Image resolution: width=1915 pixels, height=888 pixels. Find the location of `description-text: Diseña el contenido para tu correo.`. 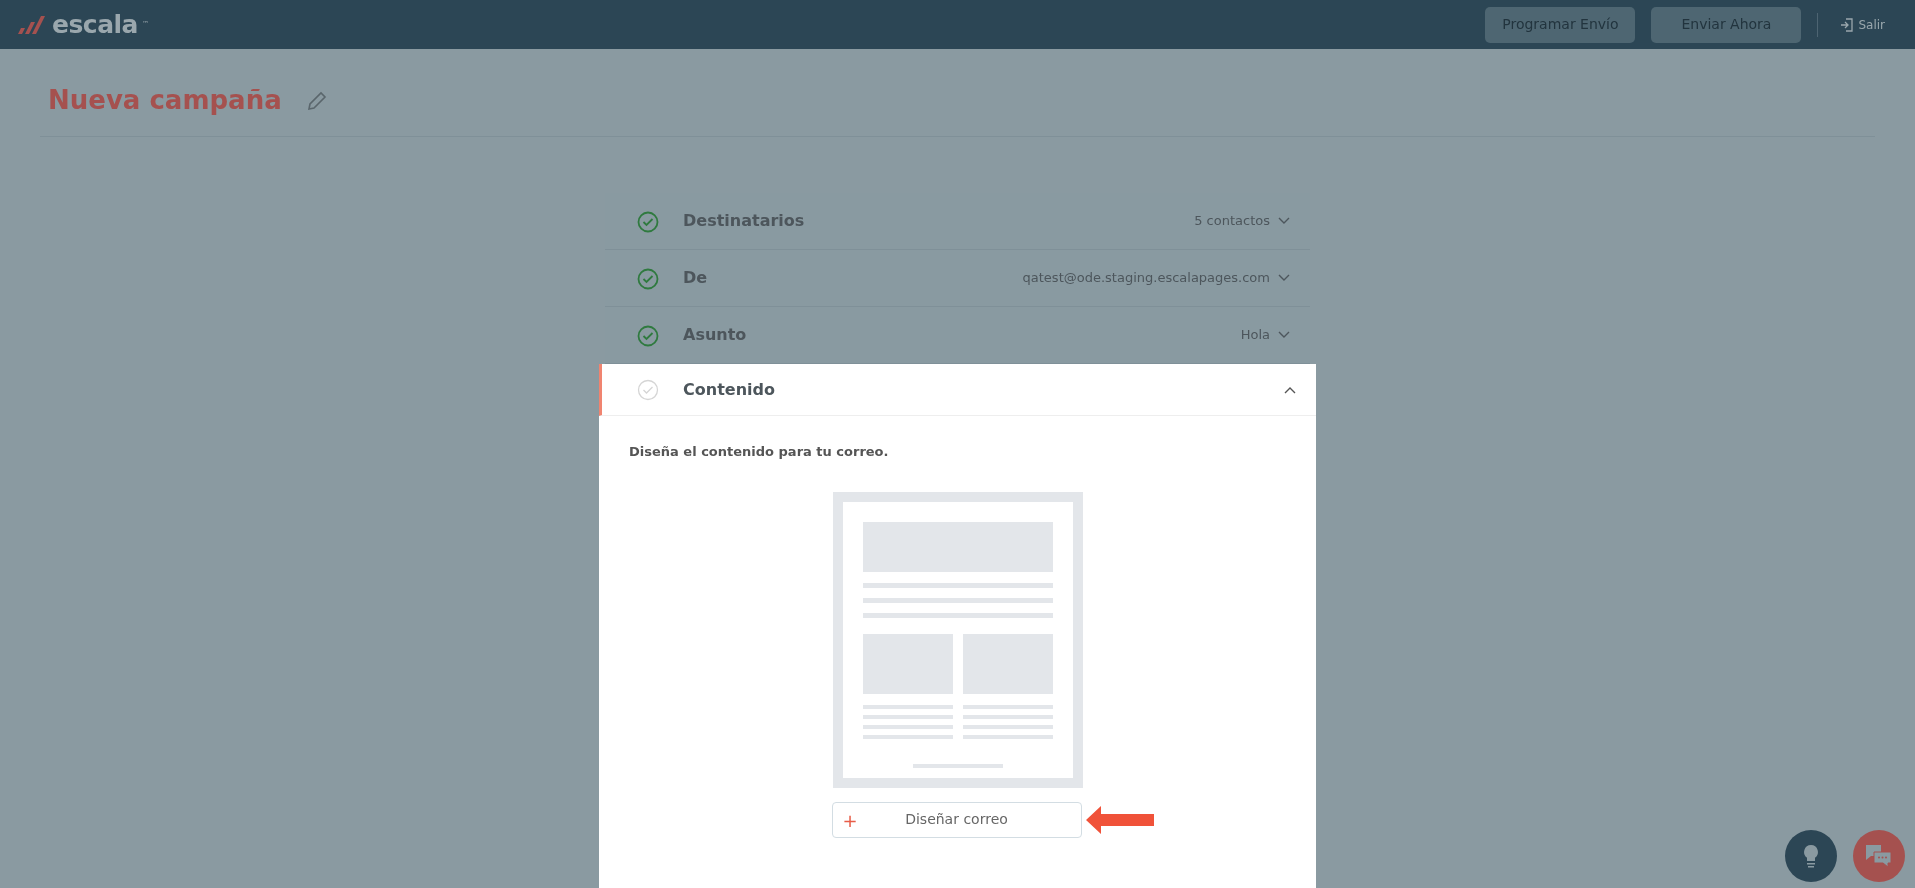

description-text: Diseña el contenido para tu correo. is located at coordinates (759, 452).